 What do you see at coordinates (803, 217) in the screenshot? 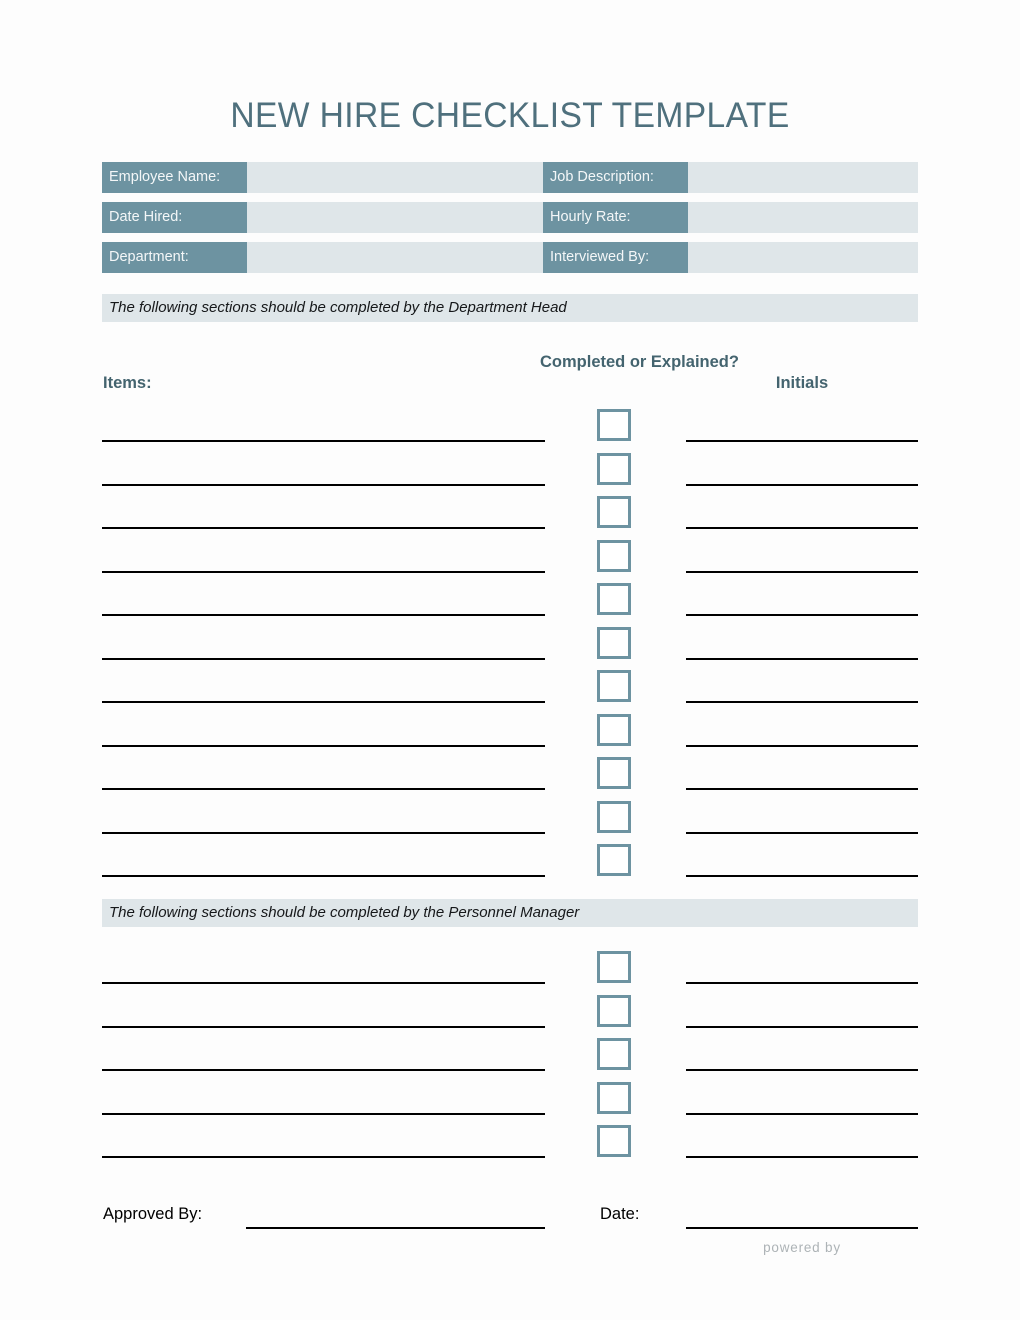
I see `hourly-rate-input` at bounding box center [803, 217].